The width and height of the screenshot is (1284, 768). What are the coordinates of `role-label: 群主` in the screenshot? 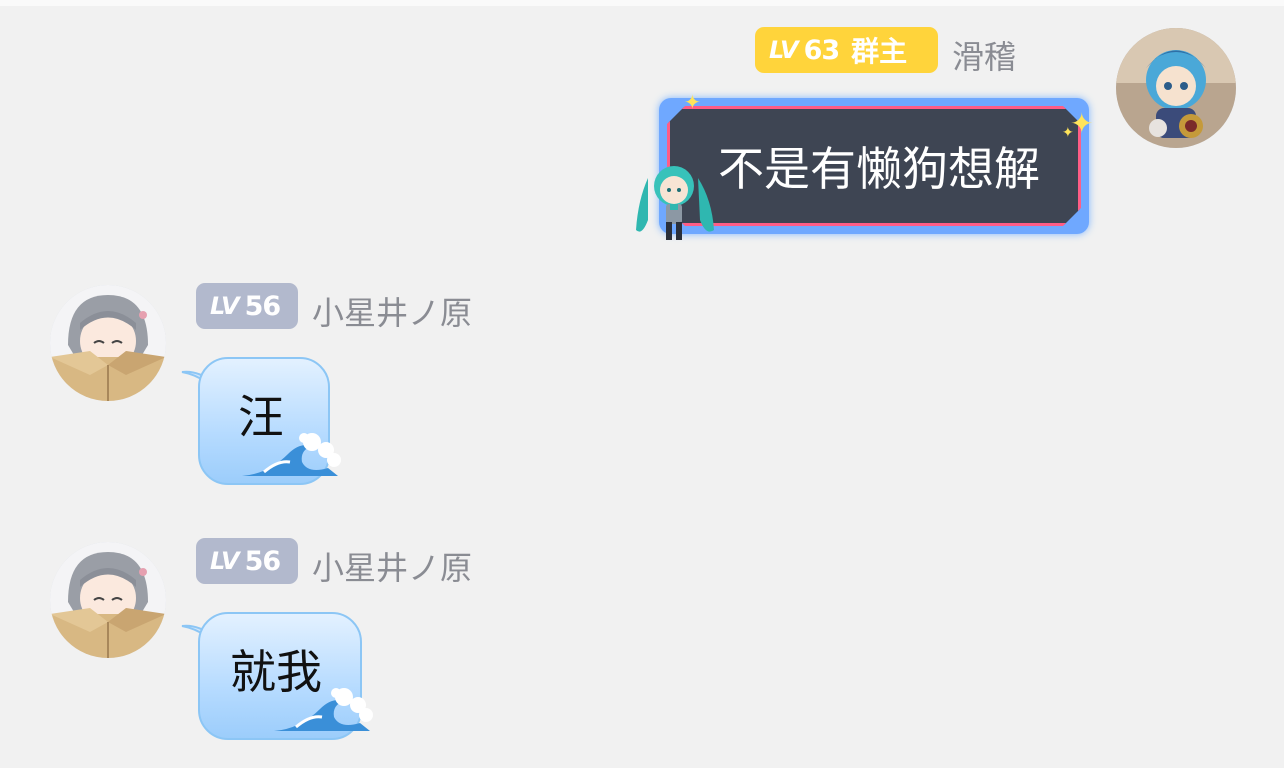 It's located at (879, 51).